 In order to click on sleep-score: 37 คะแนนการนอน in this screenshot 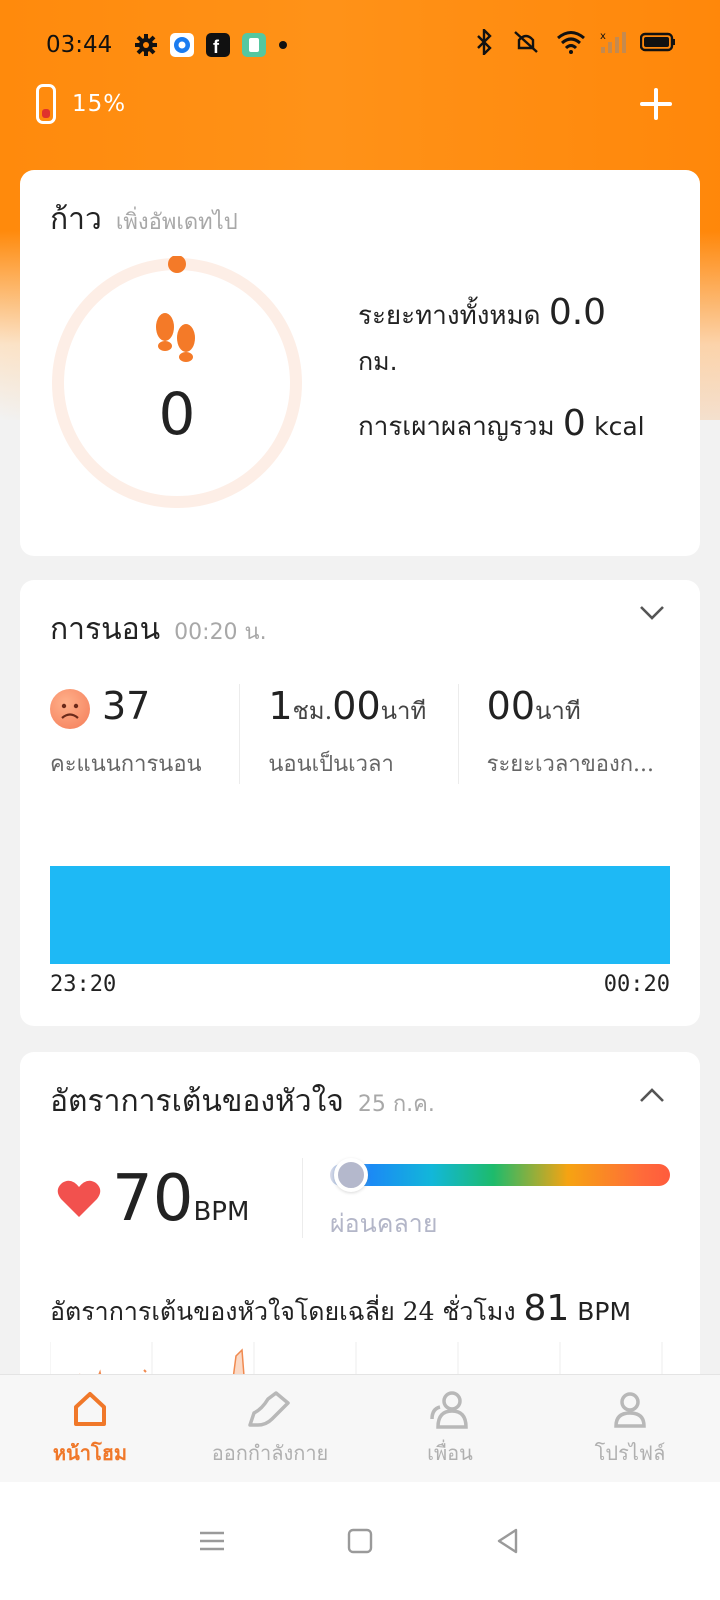, I will do `click(144, 734)`.